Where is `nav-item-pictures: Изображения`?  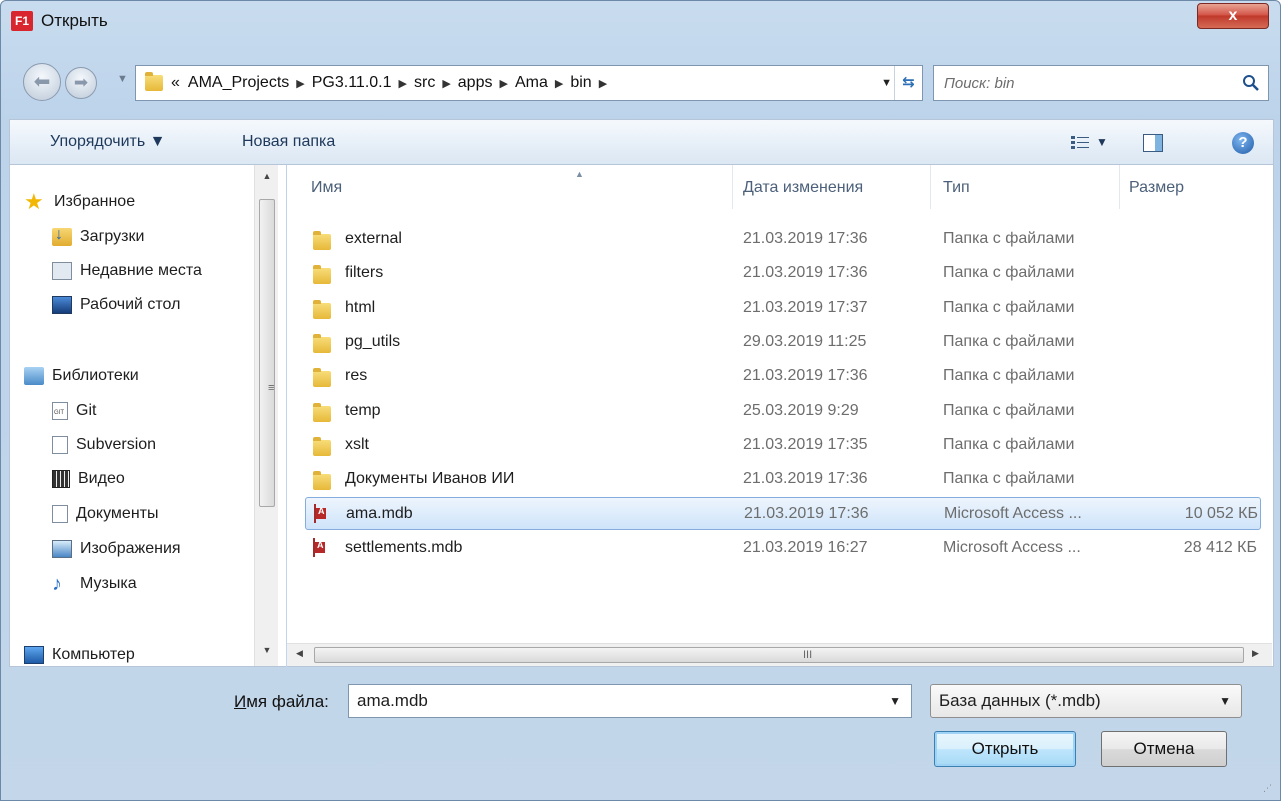
nav-item-pictures: Изображения is located at coordinates (116, 549).